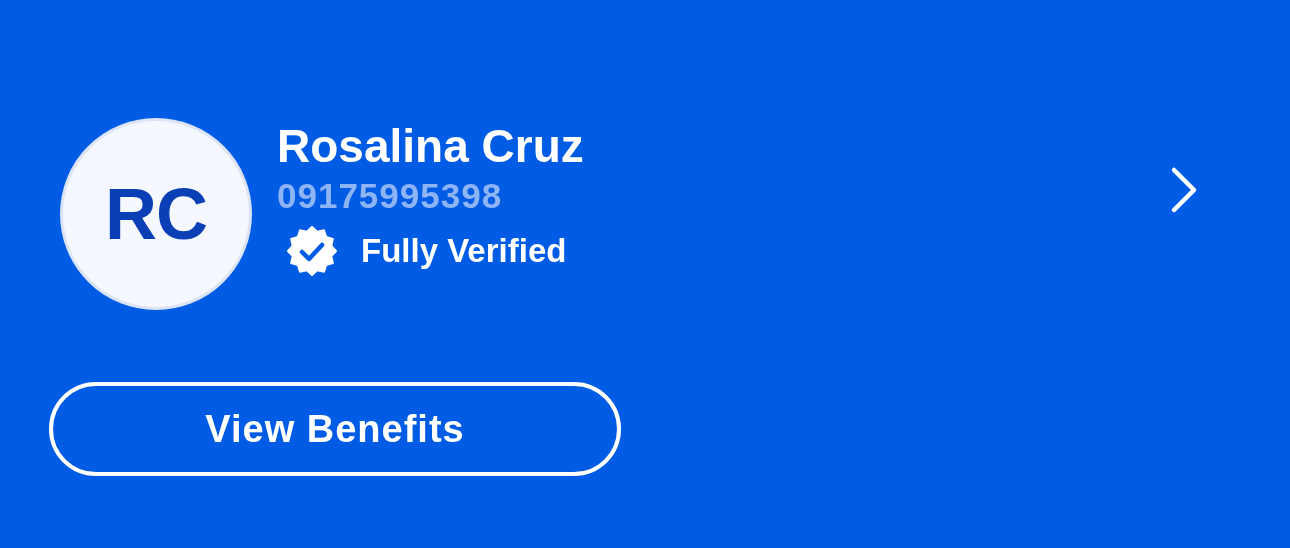 Image resolution: width=1290 pixels, height=548 pixels. I want to click on view-benefits-button: View Benefits, so click(335, 429).